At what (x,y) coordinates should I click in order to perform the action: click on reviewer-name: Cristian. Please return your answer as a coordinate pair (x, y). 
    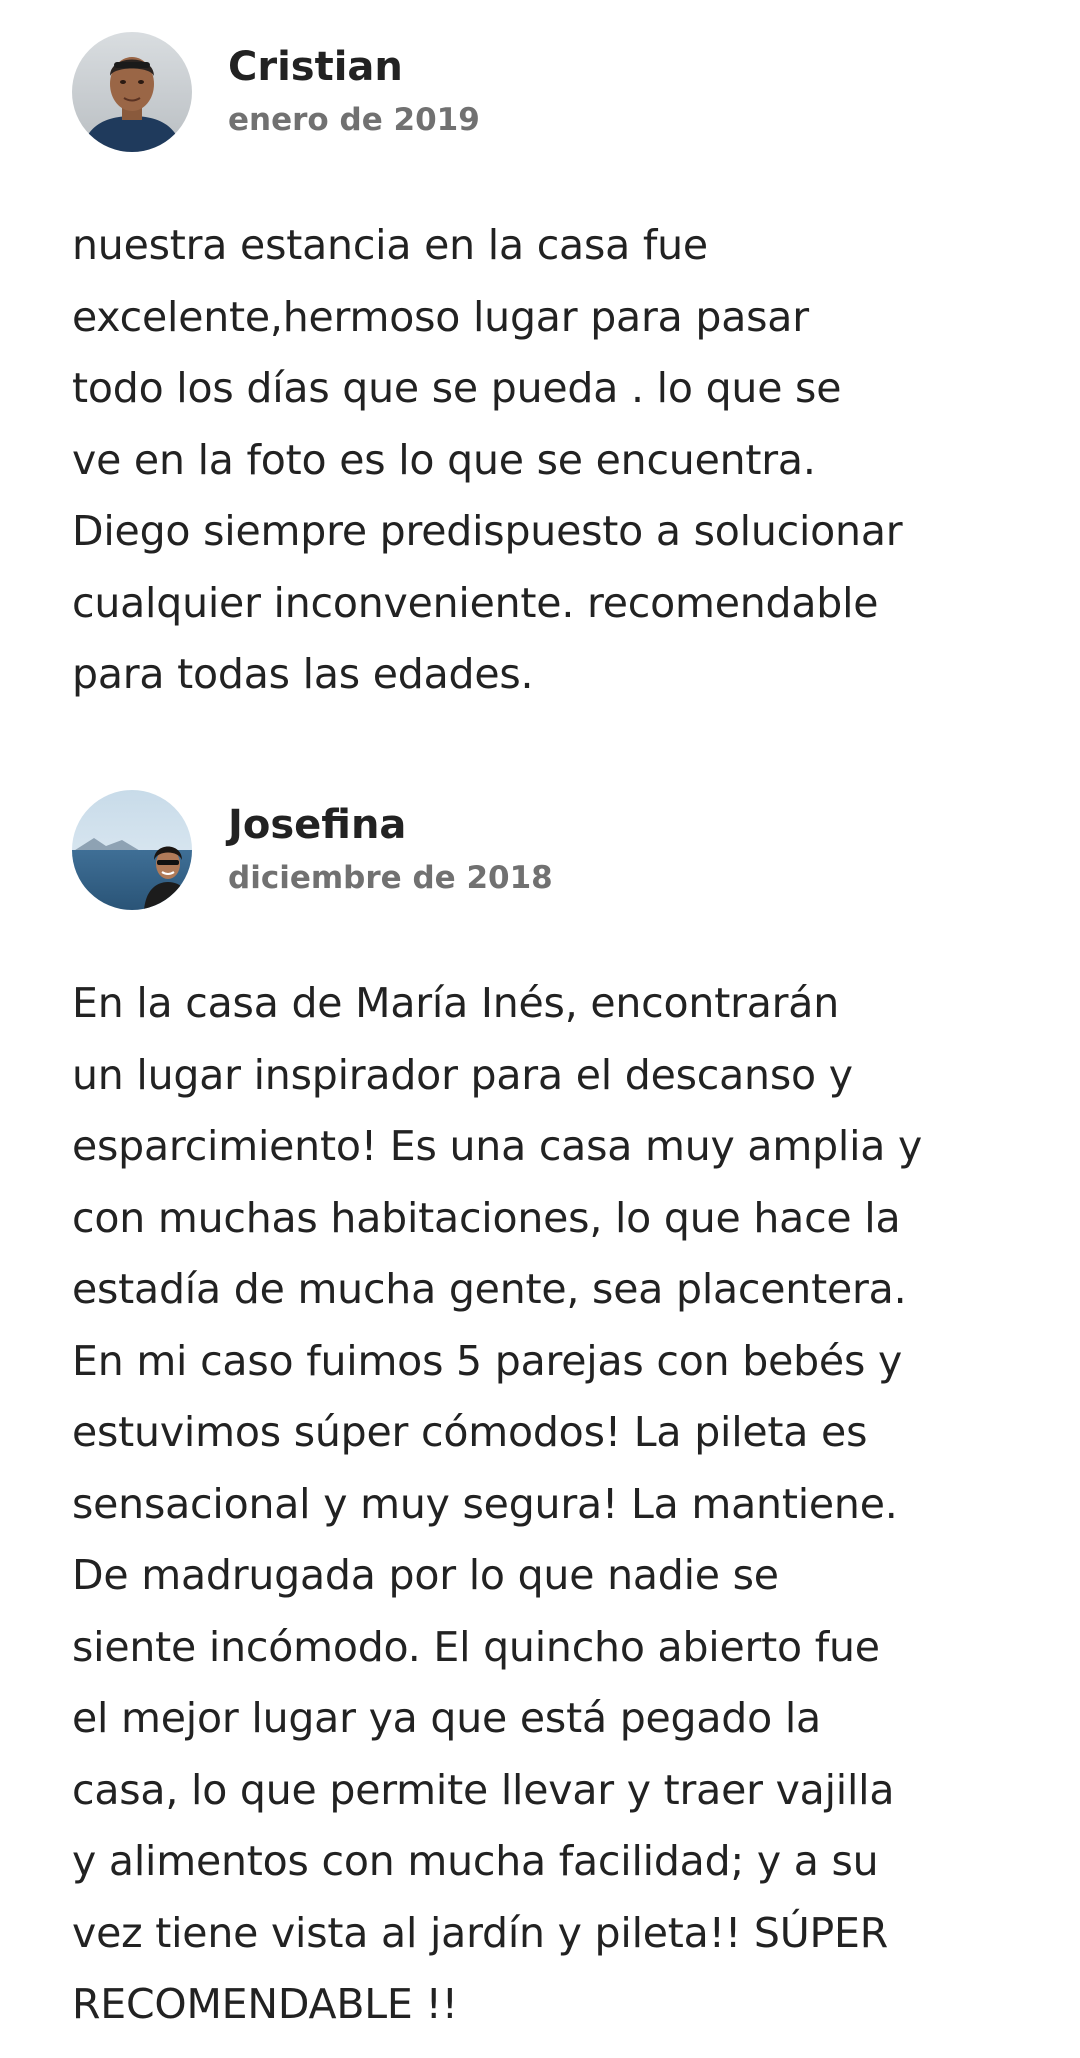
    Looking at the image, I should click on (354, 67).